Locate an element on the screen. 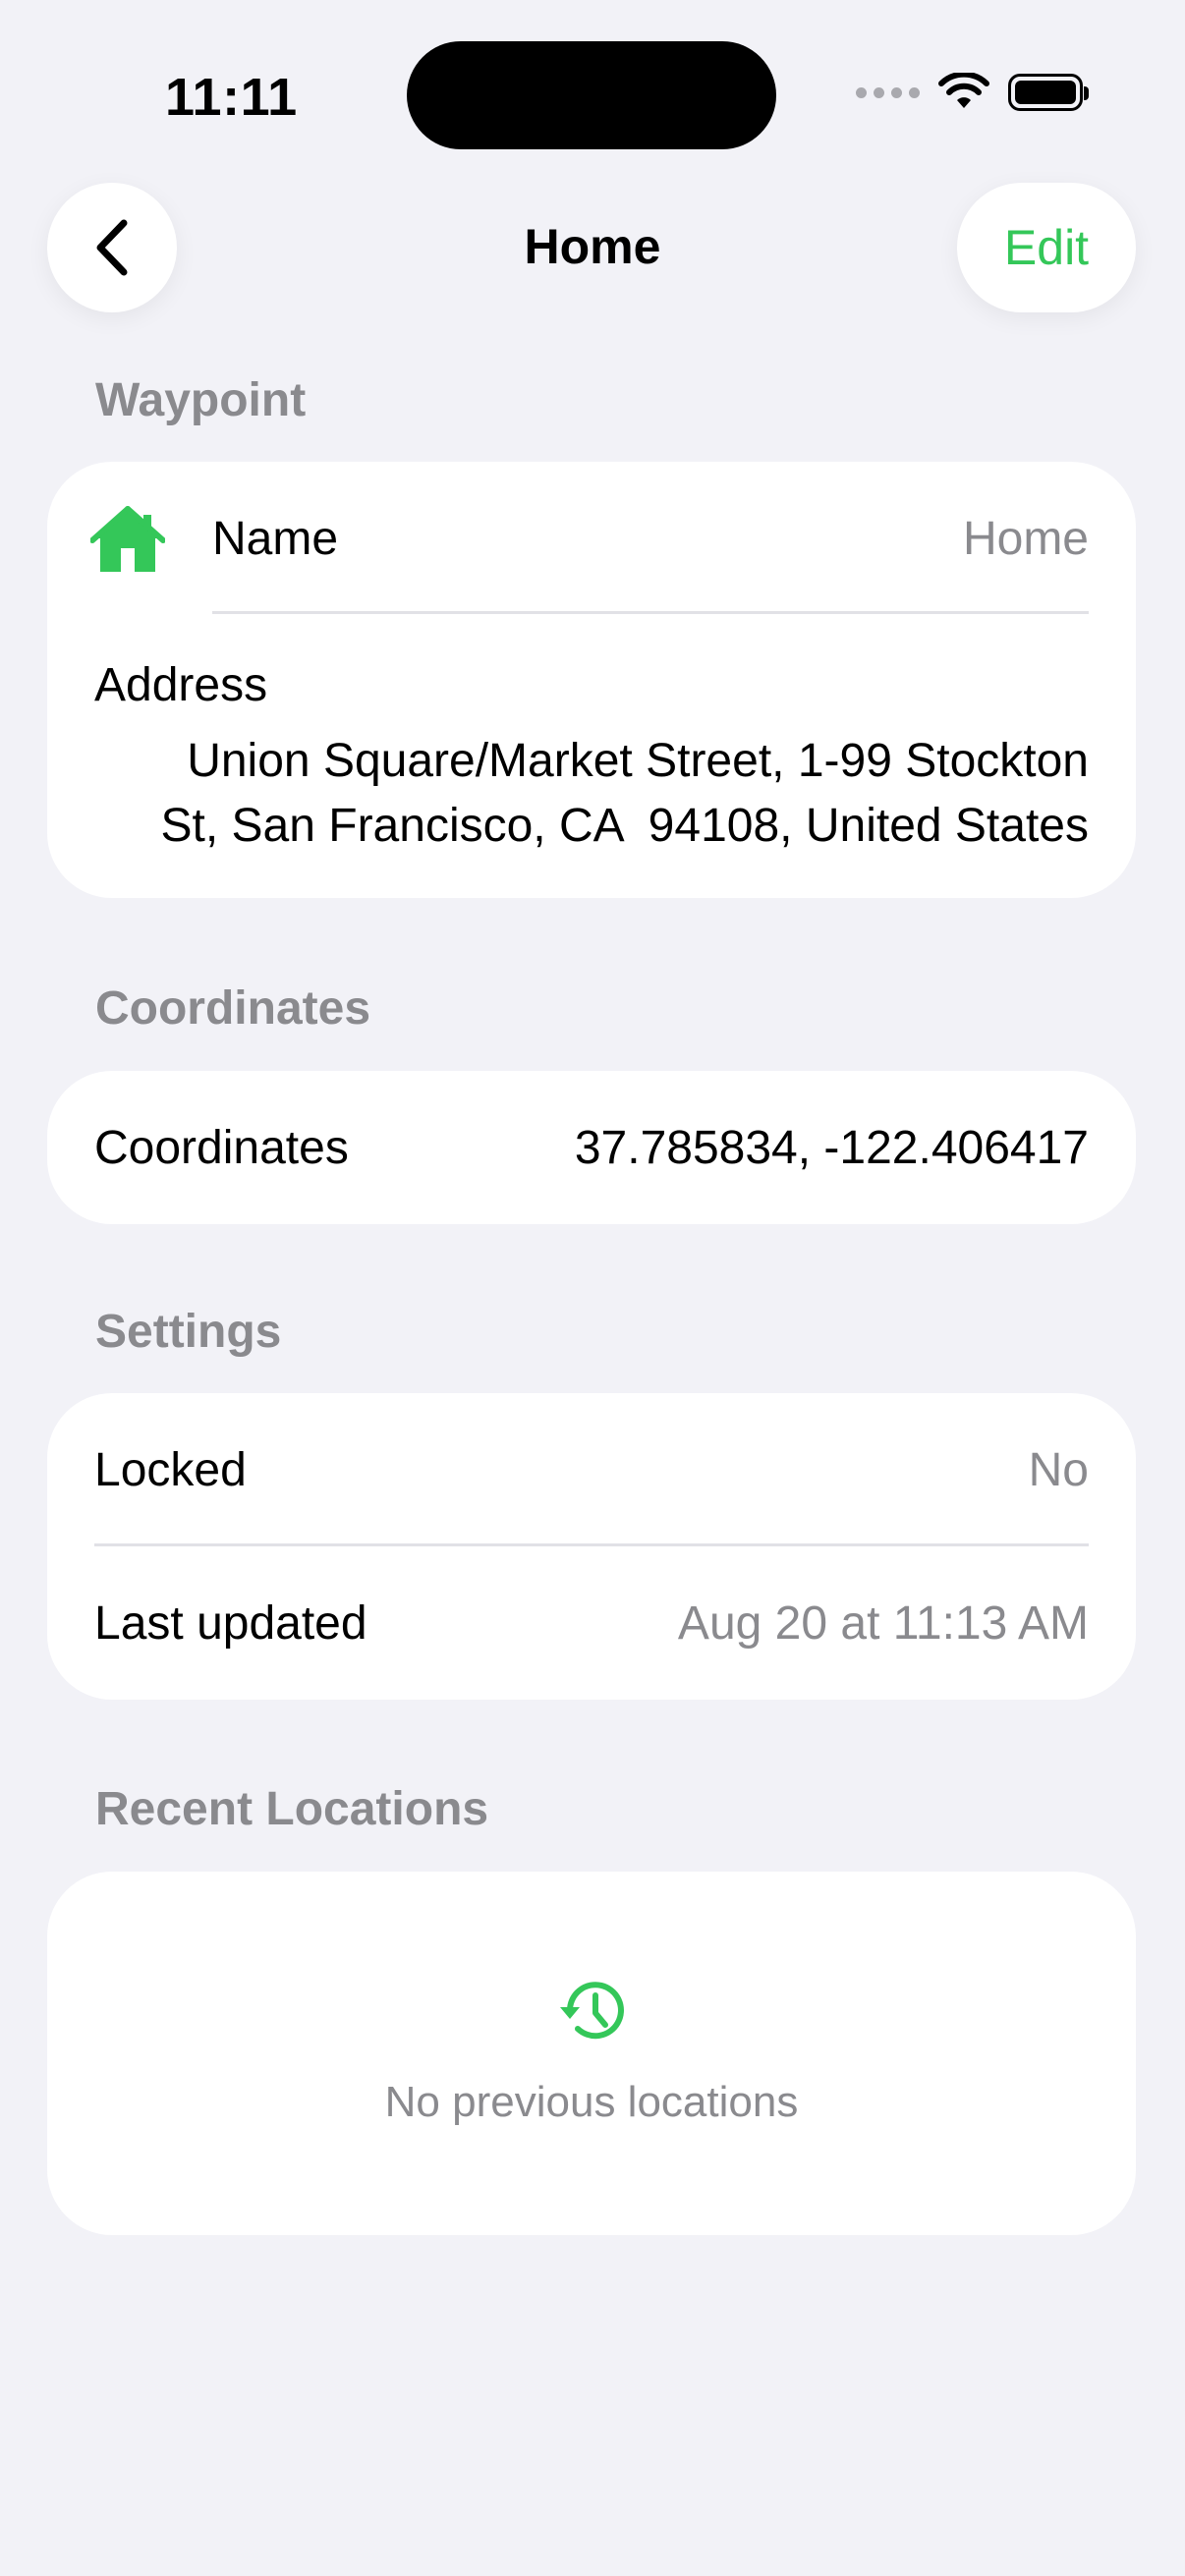 The image size is (1185, 2576). last-updated-label: Last updated is located at coordinates (231, 1623).